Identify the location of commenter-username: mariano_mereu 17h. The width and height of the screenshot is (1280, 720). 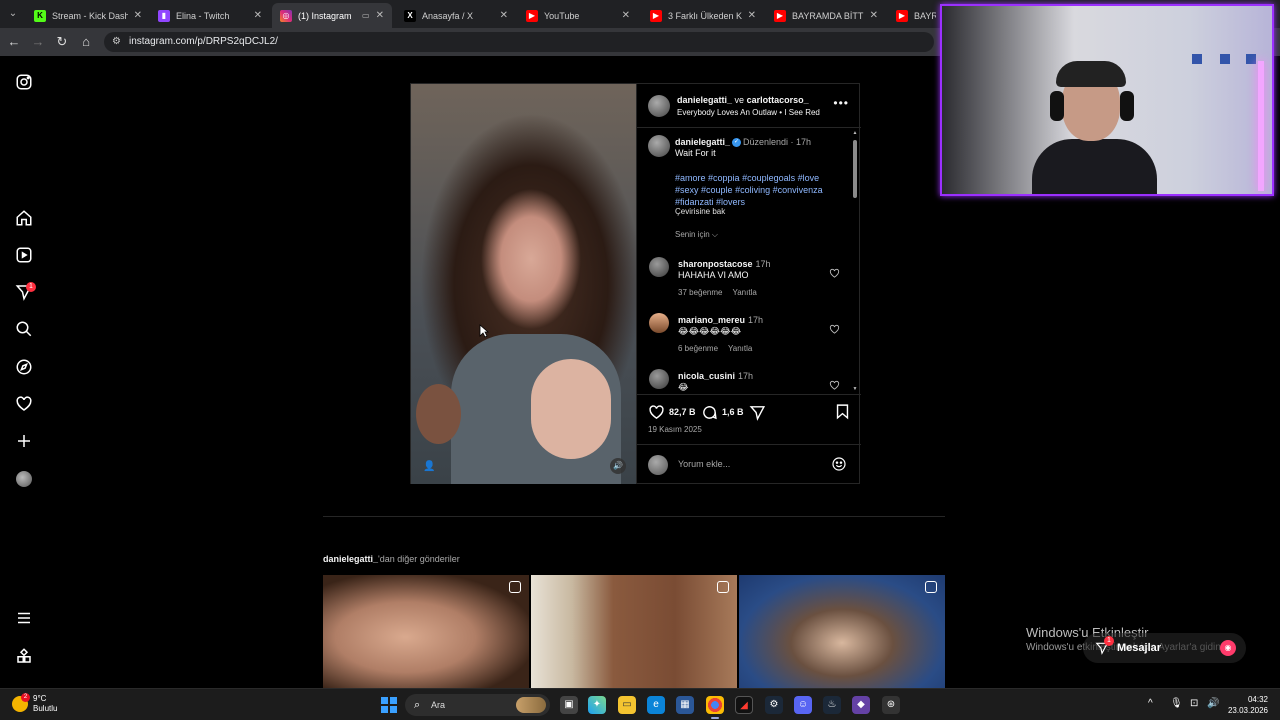
(720, 320).